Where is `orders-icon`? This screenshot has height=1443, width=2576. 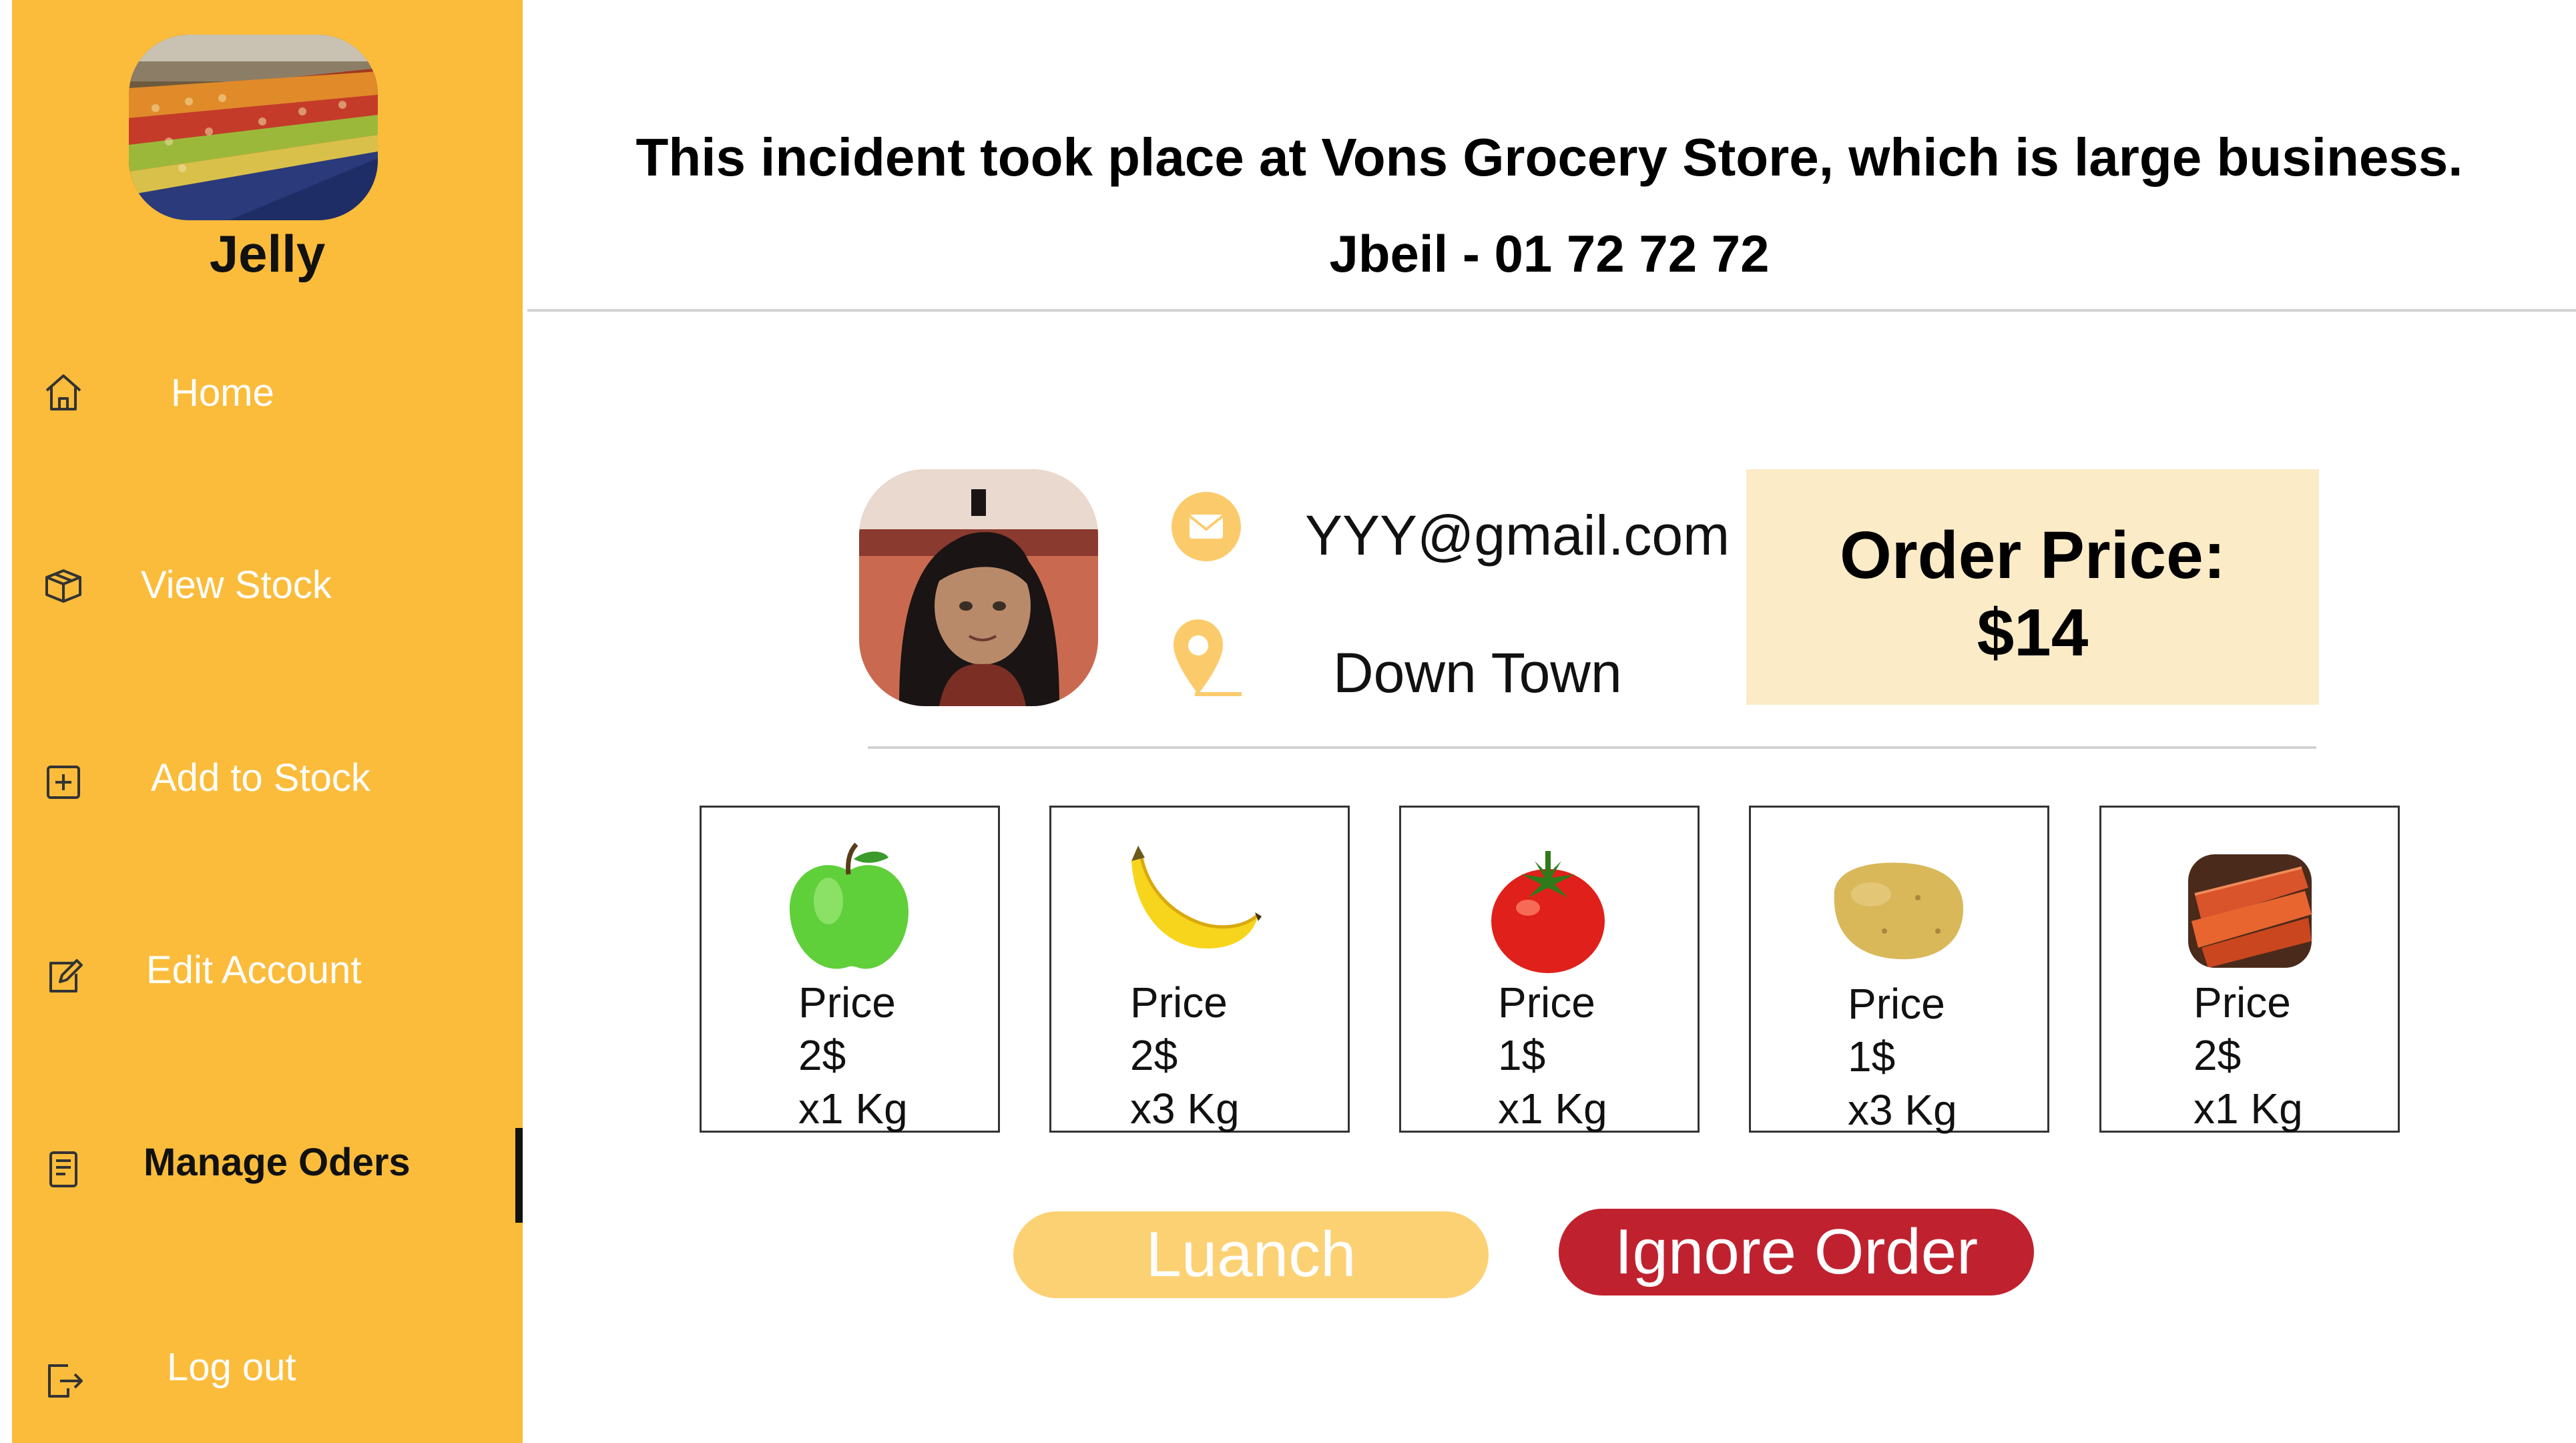 orders-icon is located at coordinates (63, 1169).